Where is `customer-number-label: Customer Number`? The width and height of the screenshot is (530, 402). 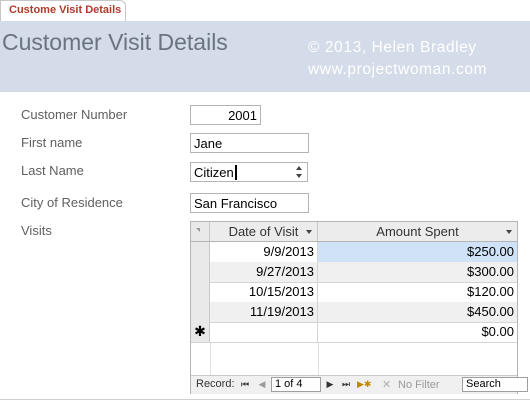 customer-number-label: Customer Number is located at coordinates (74, 114).